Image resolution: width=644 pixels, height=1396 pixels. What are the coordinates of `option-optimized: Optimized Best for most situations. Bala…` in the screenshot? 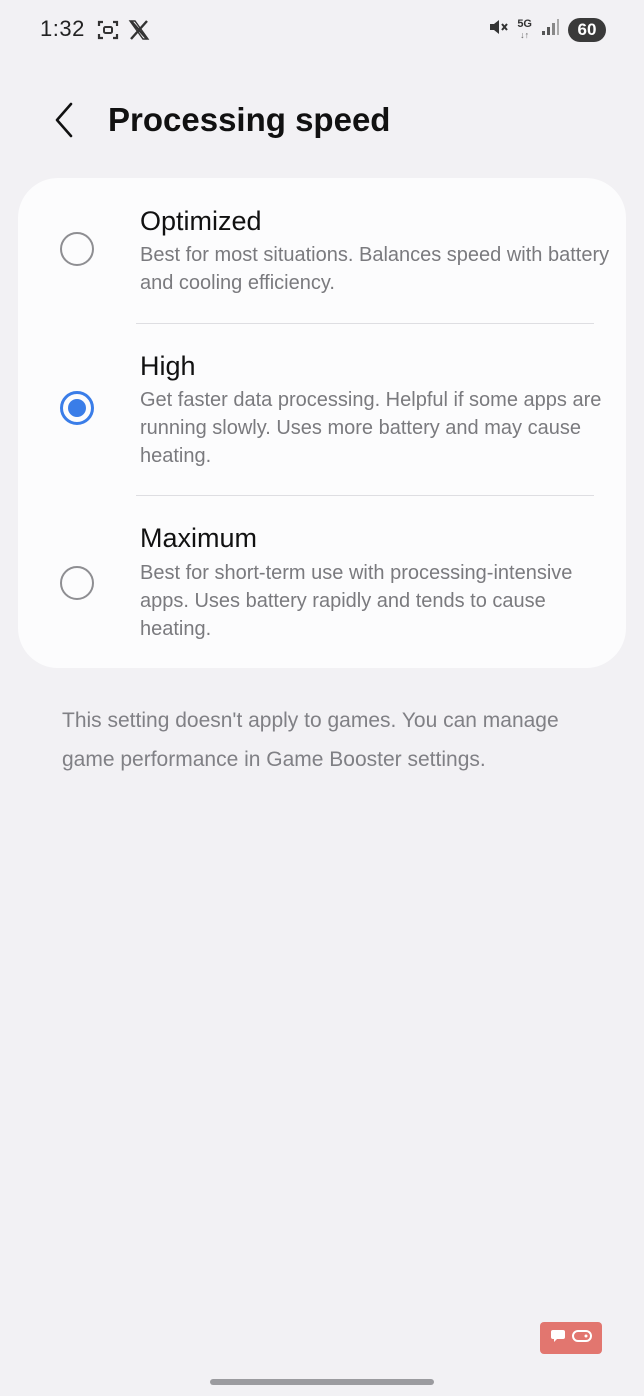 It's located at (322, 250).